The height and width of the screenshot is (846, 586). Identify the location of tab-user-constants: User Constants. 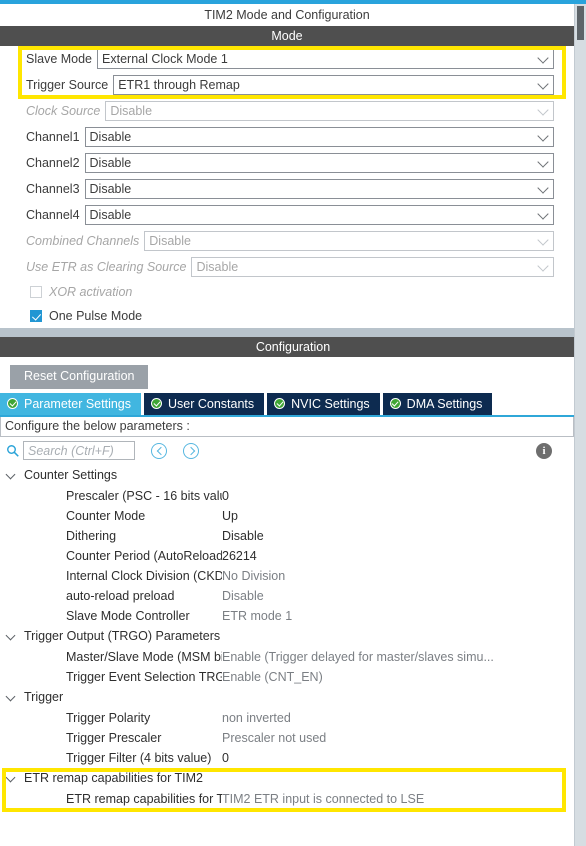
(204, 403).